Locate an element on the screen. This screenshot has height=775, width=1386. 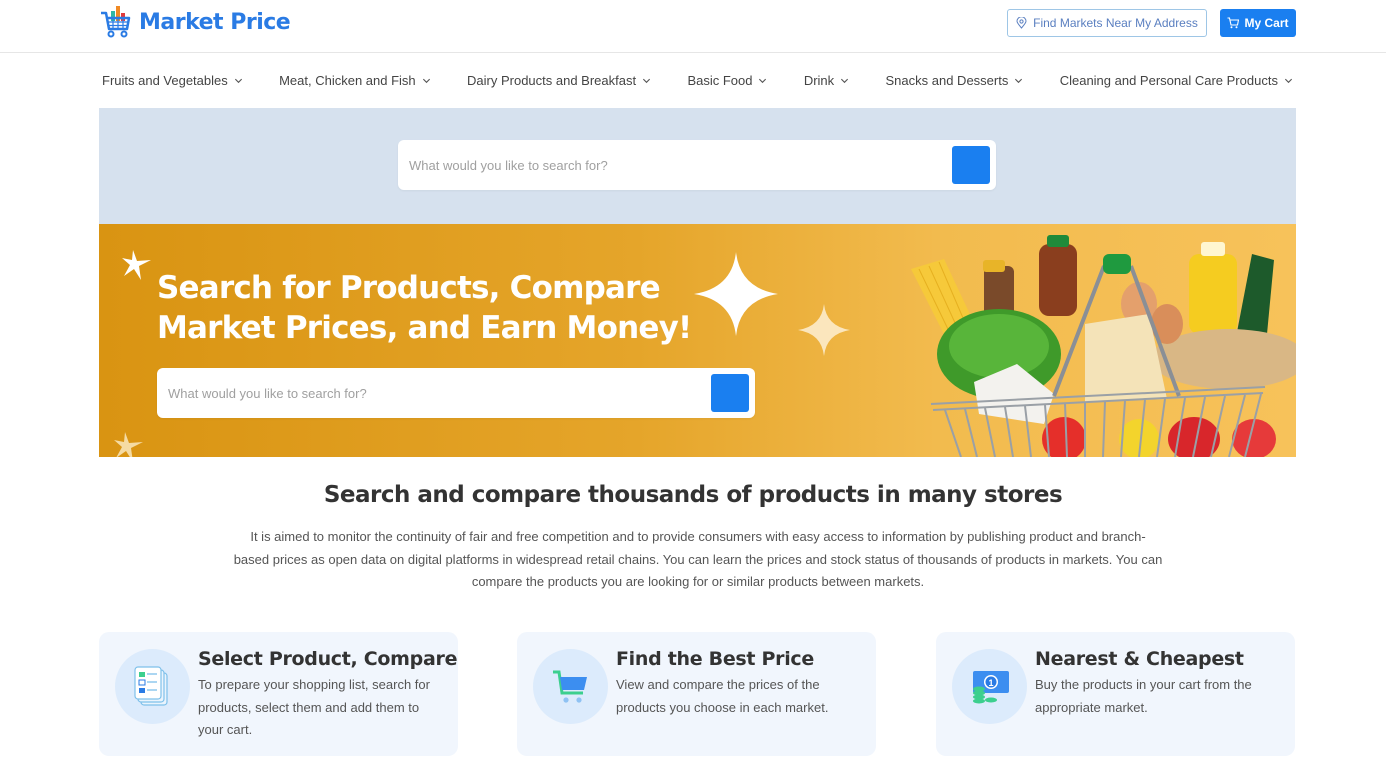
card-icon-circle: 1 is located at coordinates (989, 686).